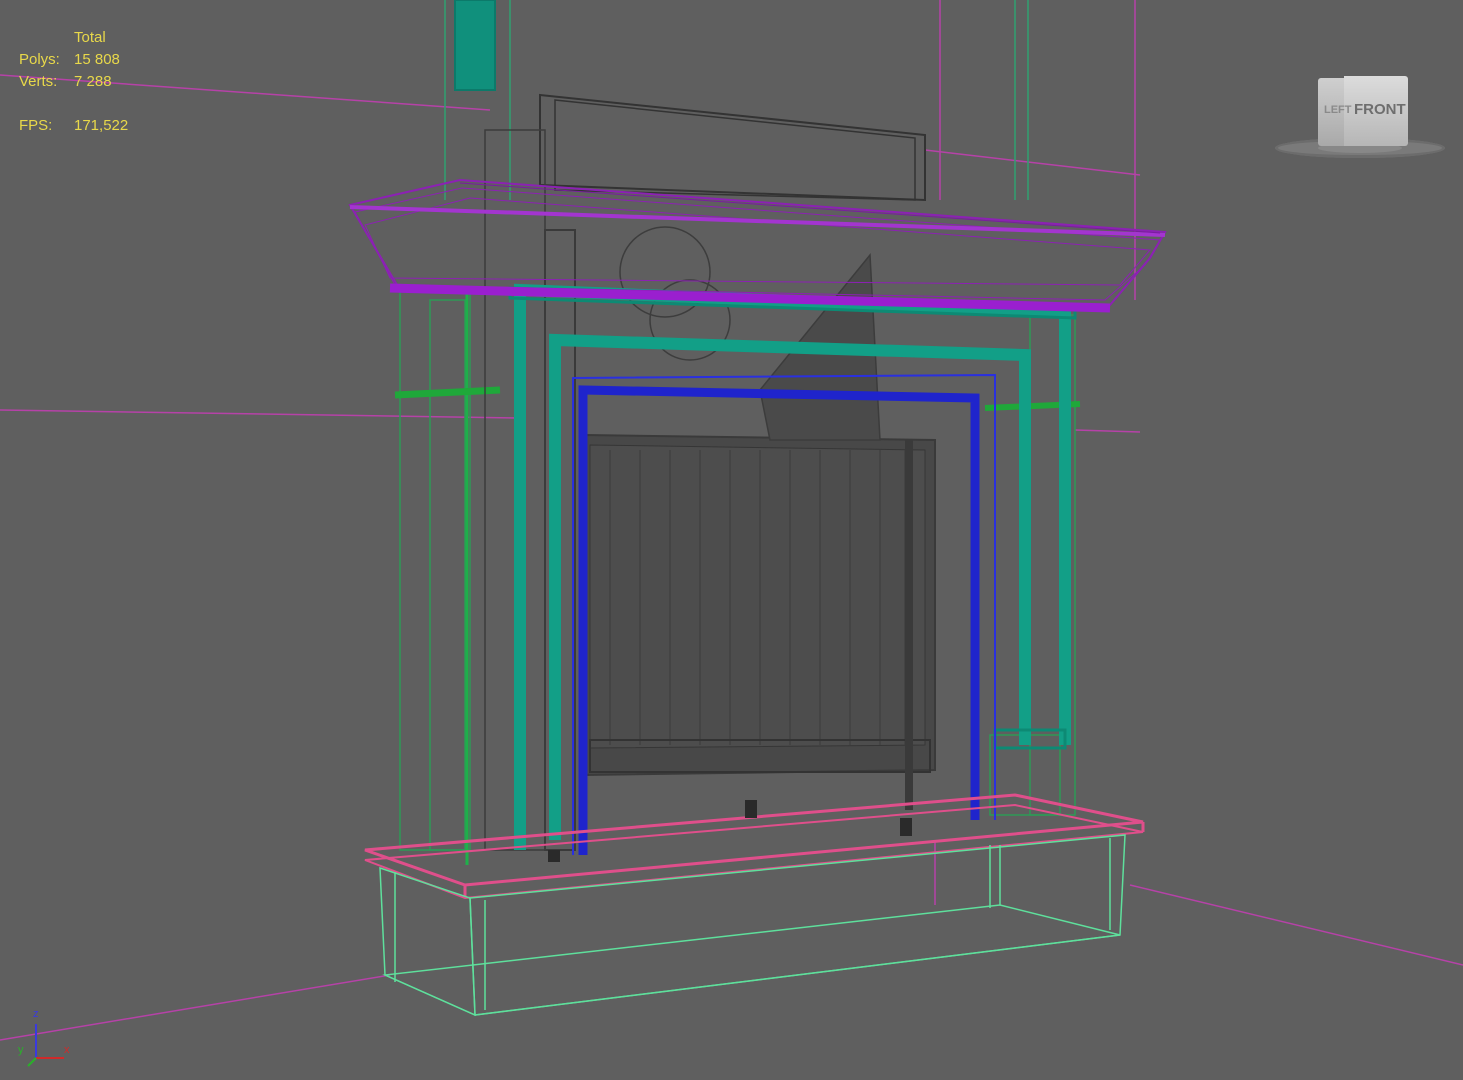  Describe the element at coordinates (1338, 110) in the screenshot. I see `view-cube-left-label: LEFT` at that location.